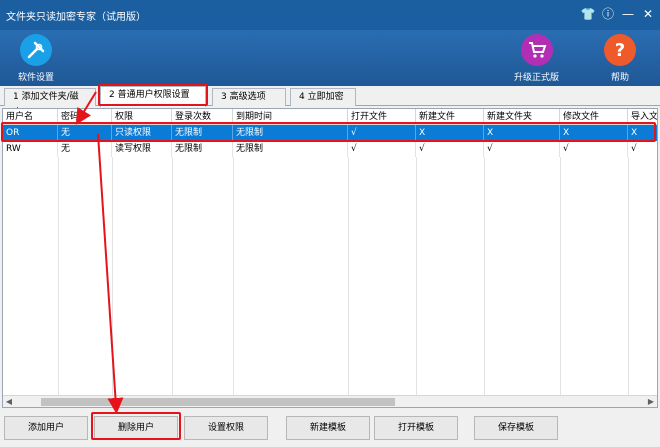  I want to click on upgrade-label: 升级正式版, so click(537, 78).